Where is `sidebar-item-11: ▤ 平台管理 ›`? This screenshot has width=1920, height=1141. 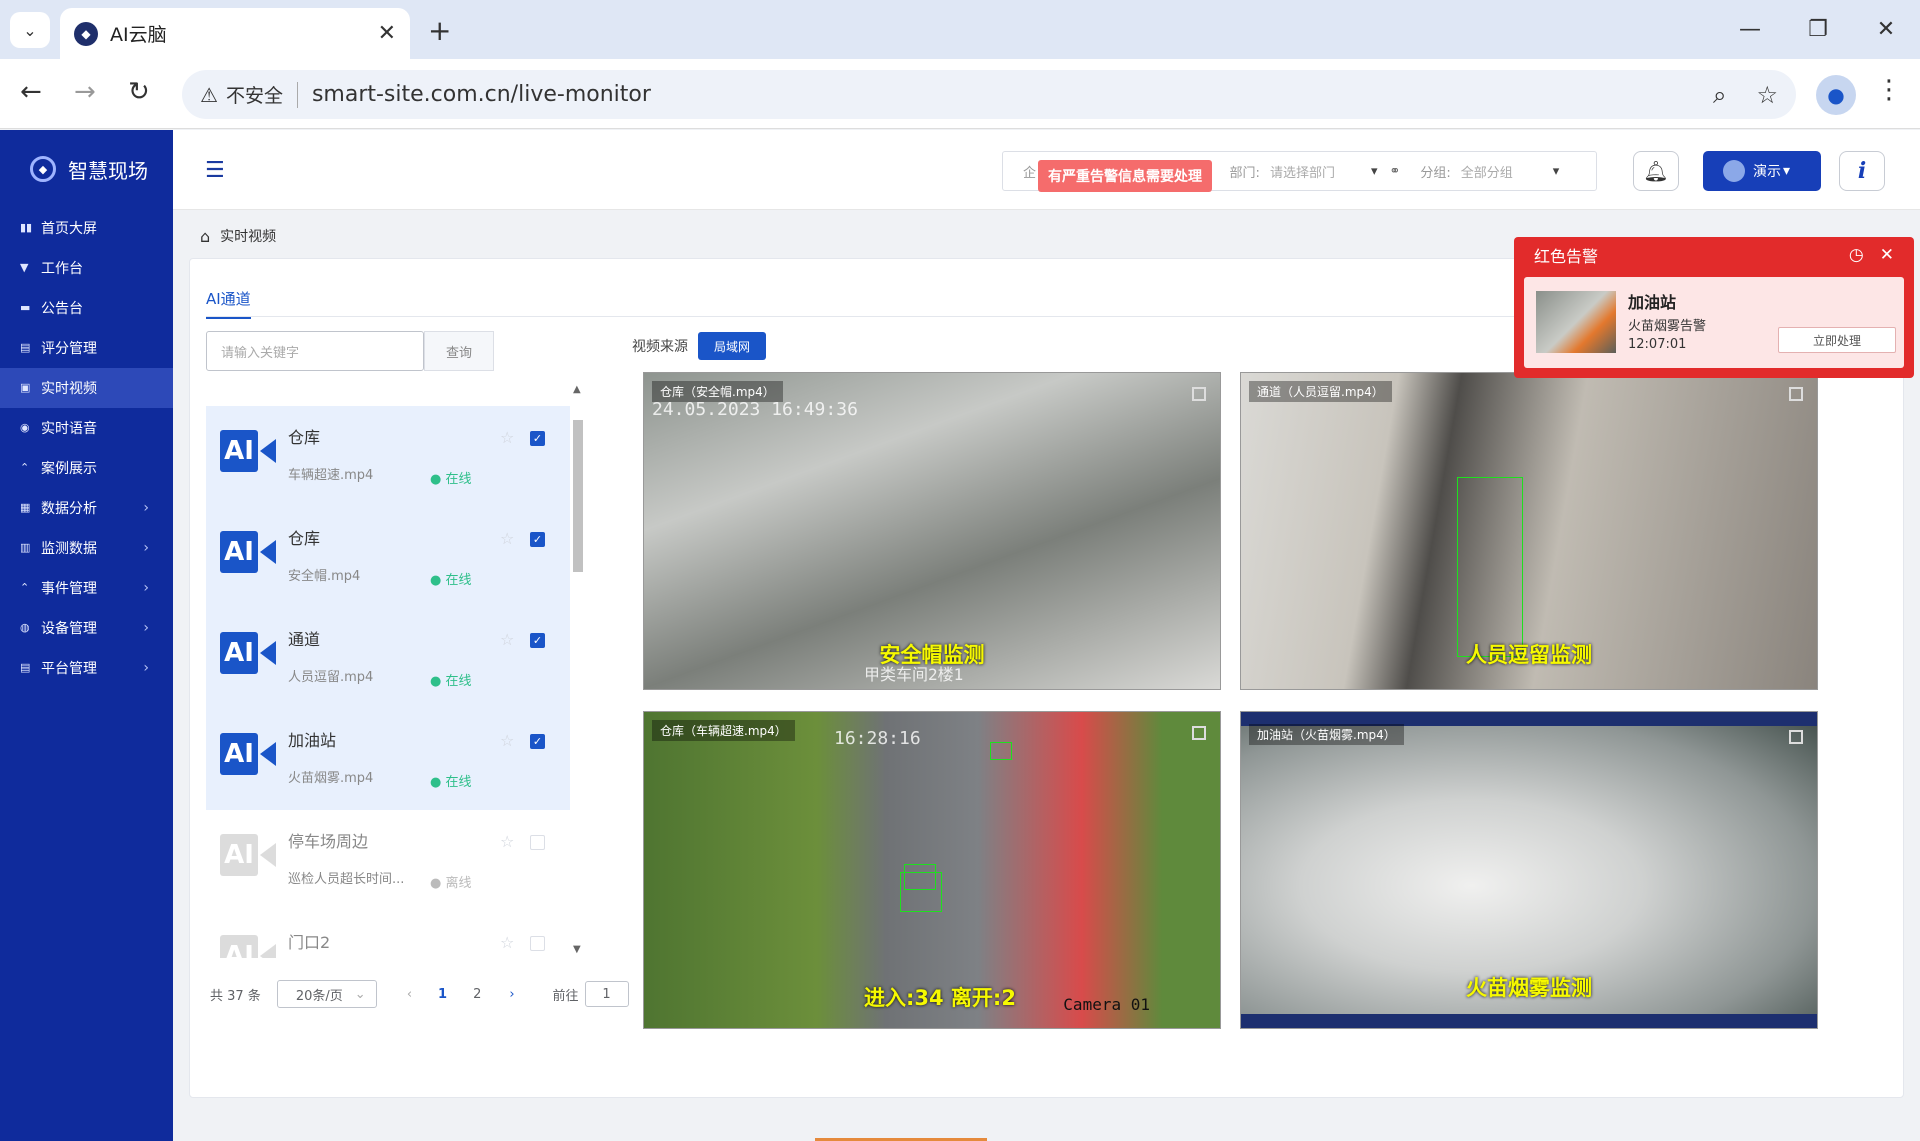
sidebar-item-11: ▤ 平台管理 › is located at coordinates (86, 668).